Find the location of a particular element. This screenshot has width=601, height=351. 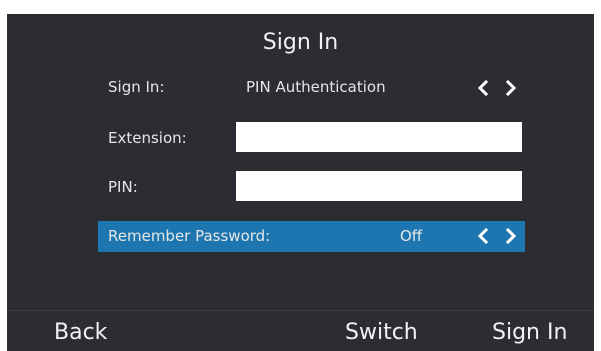

remember-password-value: Off is located at coordinates (411, 236).